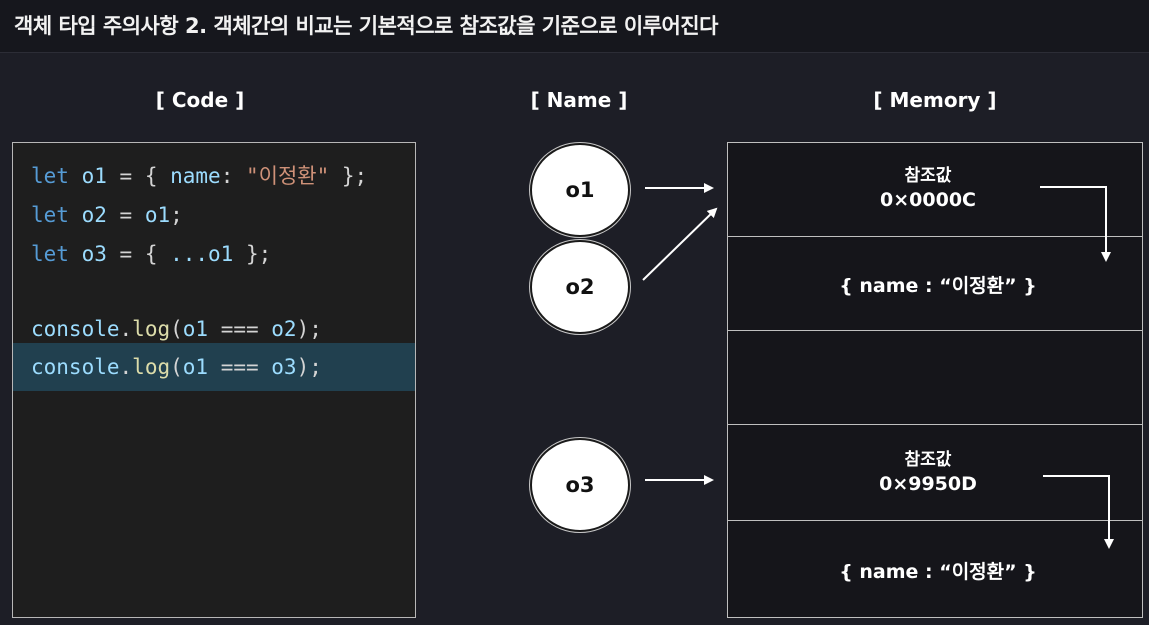 Image resolution: width=1149 pixels, height=625 pixels. I want to click on arrow-o2-to-reference, so click(680, 244).